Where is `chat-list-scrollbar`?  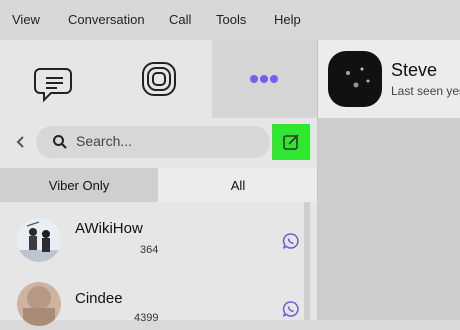 chat-list-scrollbar is located at coordinates (307, 261).